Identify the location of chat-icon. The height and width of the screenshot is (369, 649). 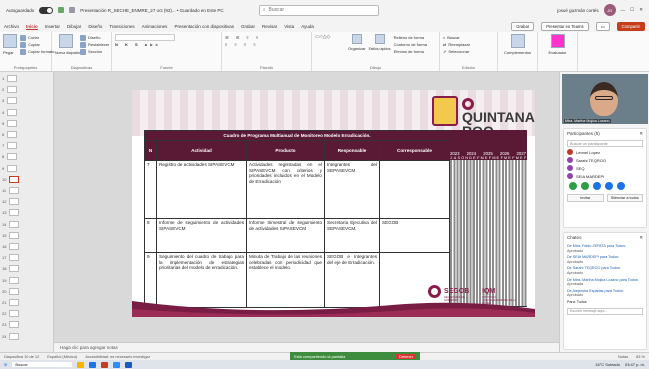
(609, 186).